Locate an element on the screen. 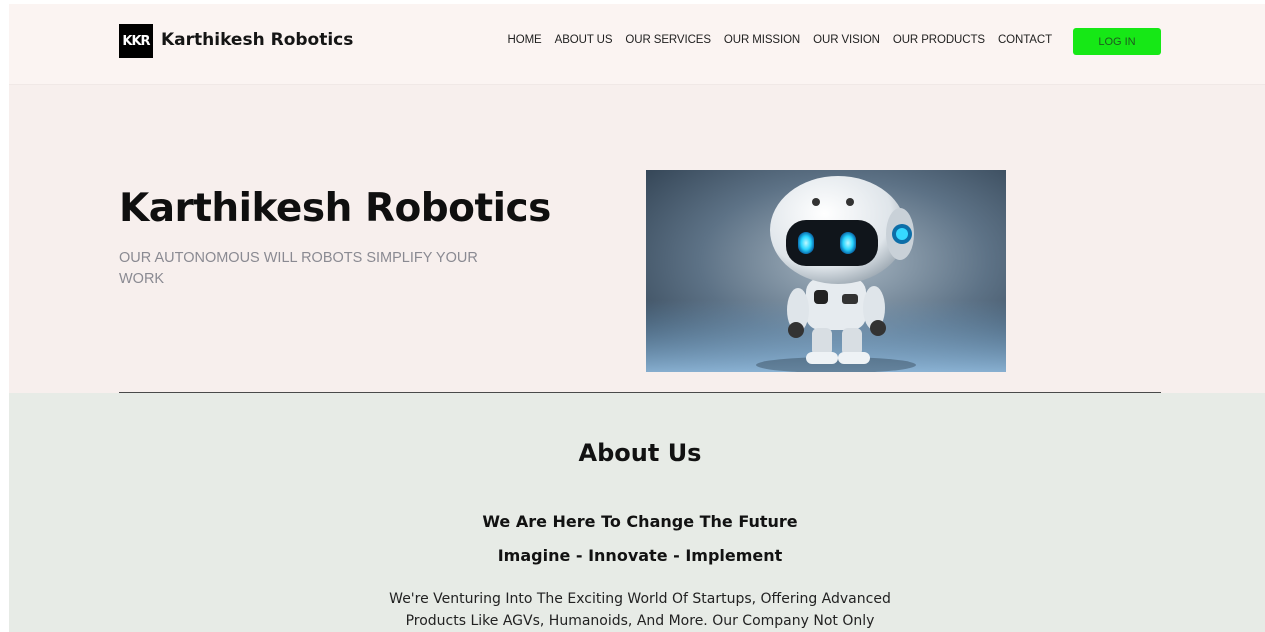 The width and height of the screenshot is (1265, 632). hero-title: Karthikesh Robotics is located at coordinates (335, 208).